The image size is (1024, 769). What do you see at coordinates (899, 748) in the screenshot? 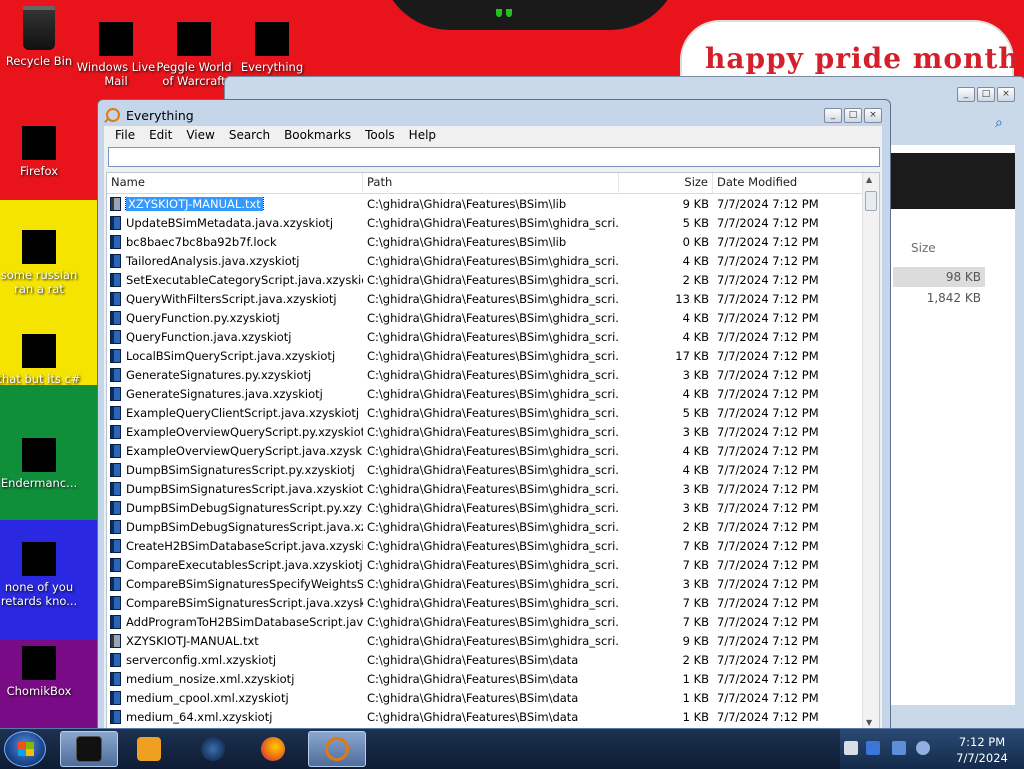
I see `display-icon` at bounding box center [899, 748].